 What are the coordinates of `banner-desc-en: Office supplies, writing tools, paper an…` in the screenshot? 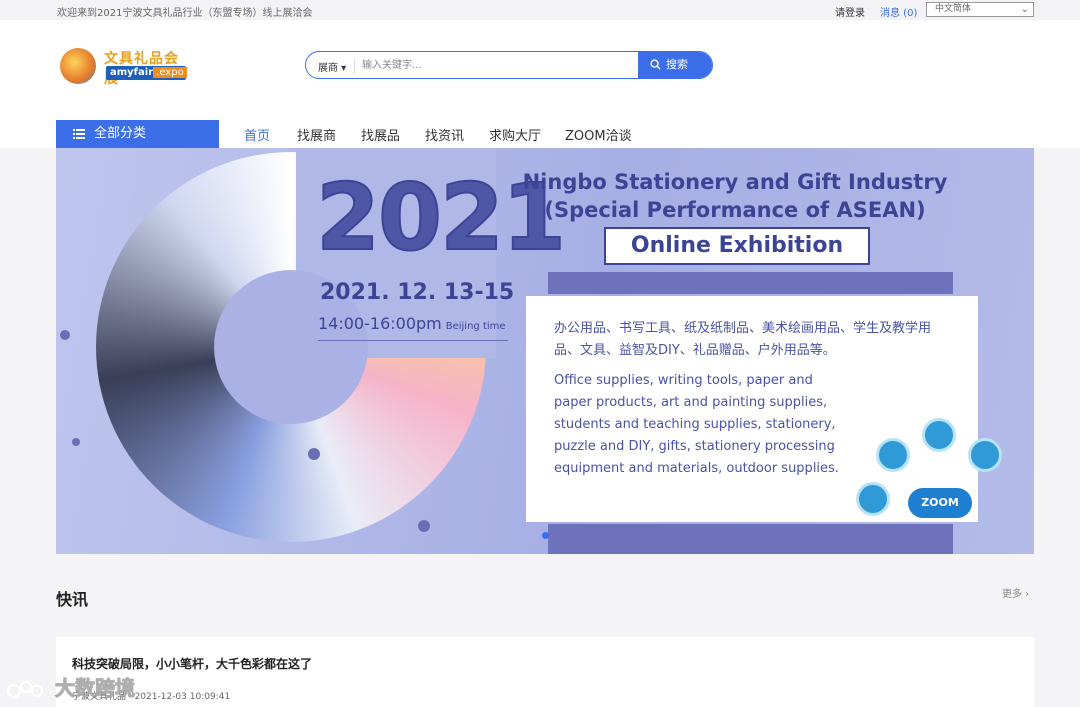 It's located at (696, 424).